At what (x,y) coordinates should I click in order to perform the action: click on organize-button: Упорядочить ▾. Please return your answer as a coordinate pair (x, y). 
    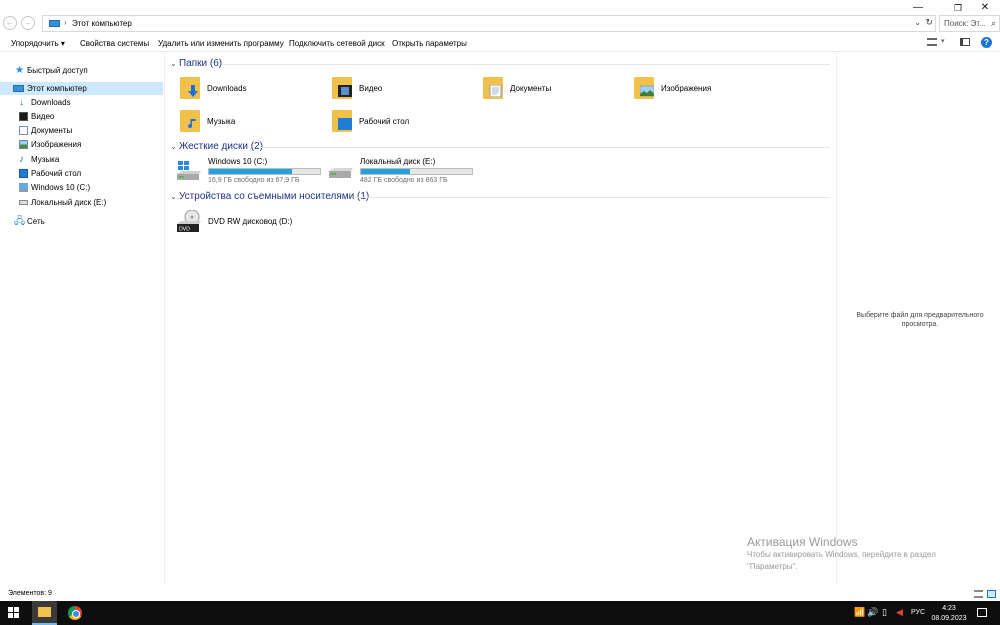
    Looking at the image, I should click on (38, 43).